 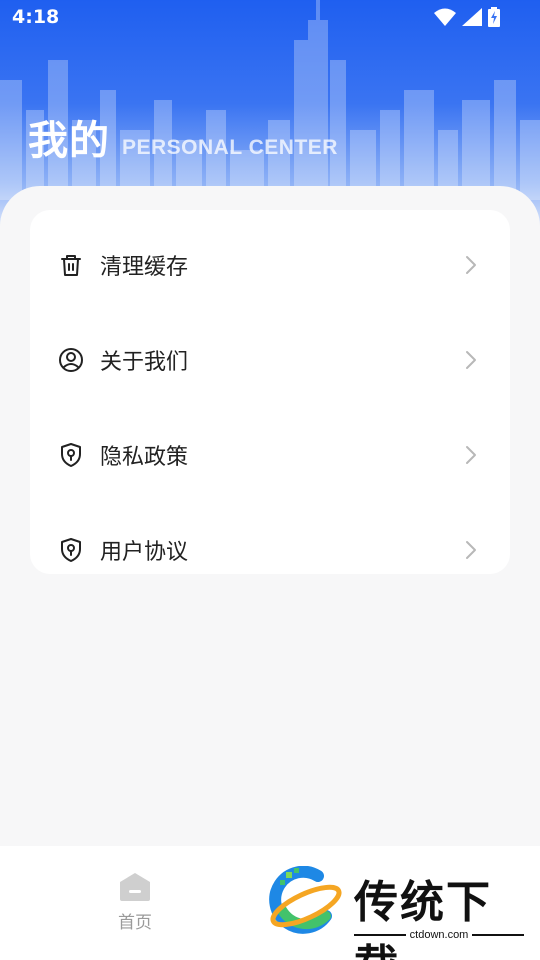 What do you see at coordinates (144, 267) in the screenshot?
I see `menu-item-label: 清理缓存` at bounding box center [144, 267].